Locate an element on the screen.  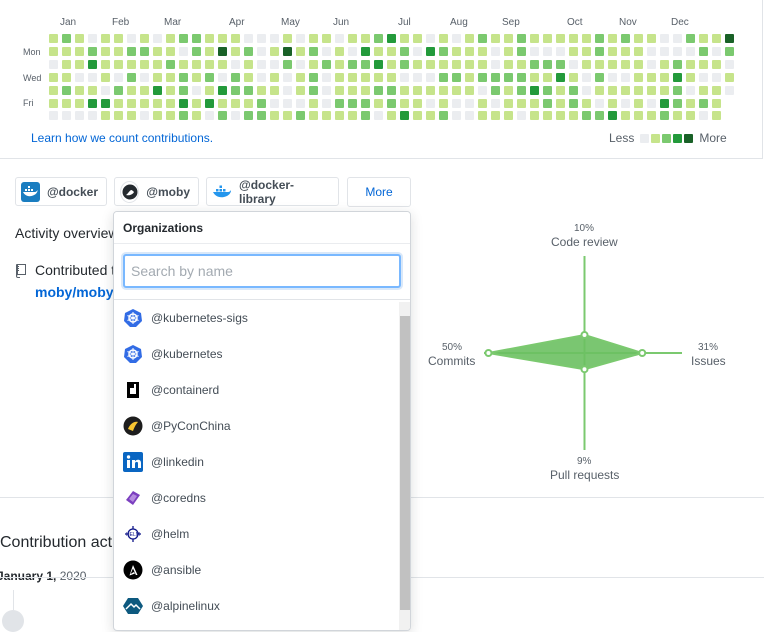
org-list-item: HELM @helm is located at coordinates (258, 534).